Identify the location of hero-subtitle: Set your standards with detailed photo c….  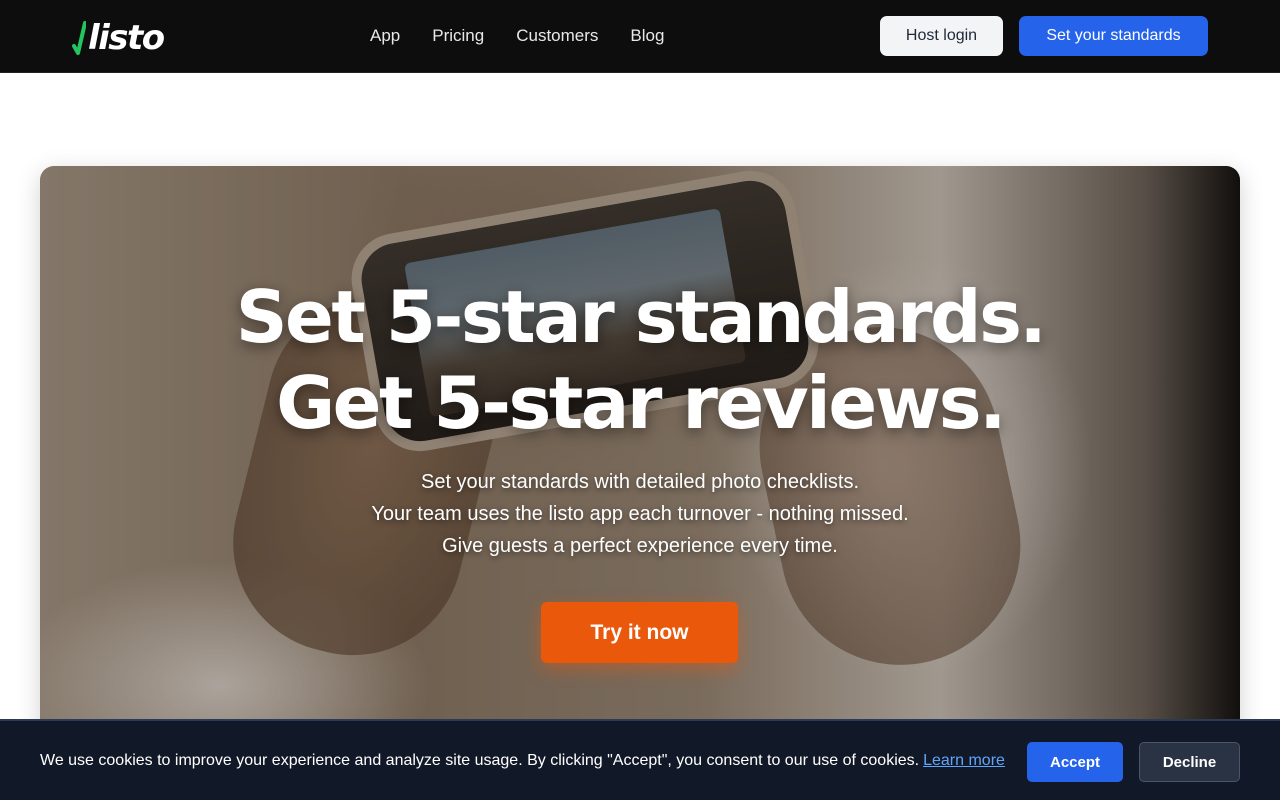
(640, 514).